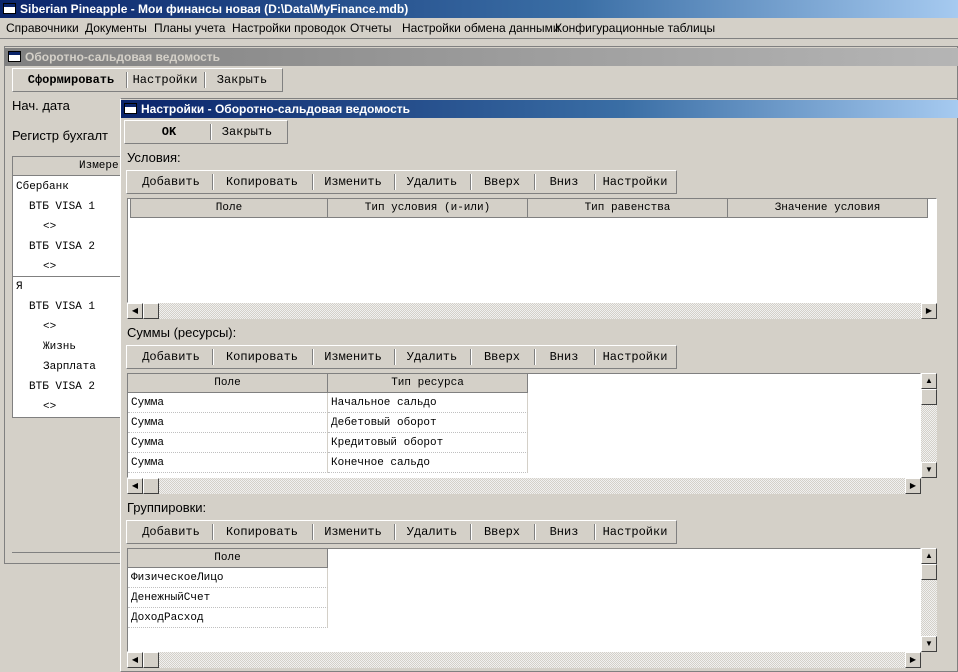  Describe the element at coordinates (228, 578) in the screenshot. I see `groupings-cell-field: ФизическоеЛицо` at that location.